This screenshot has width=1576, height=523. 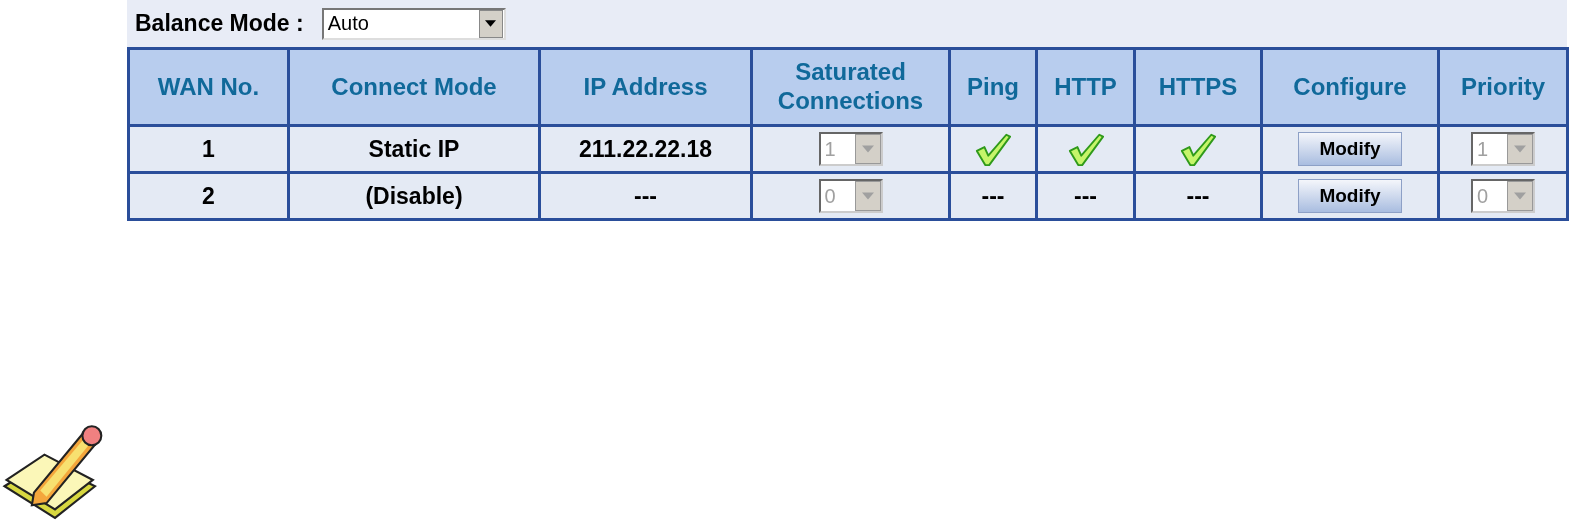 What do you see at coordinates (1503, 87) in the screenshot?
I see `column-header: Priority` at bounding box center [1503, 87].